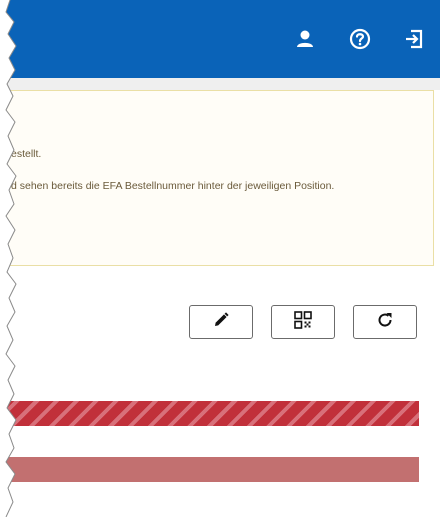  I want to click on refresh-icon, so click(385, 322).